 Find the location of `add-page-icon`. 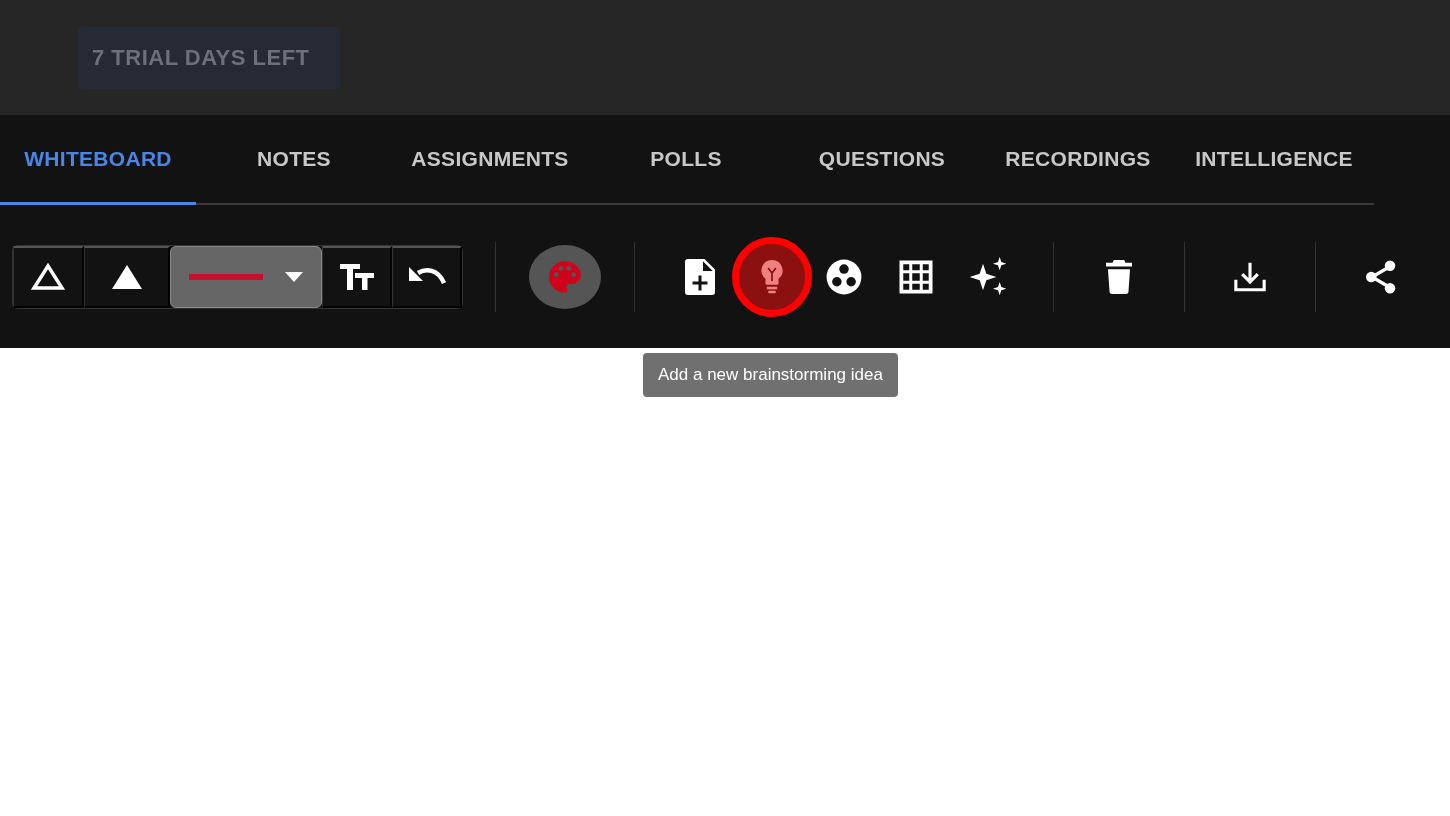

add-page-icon is located at coordinates (700, 276).